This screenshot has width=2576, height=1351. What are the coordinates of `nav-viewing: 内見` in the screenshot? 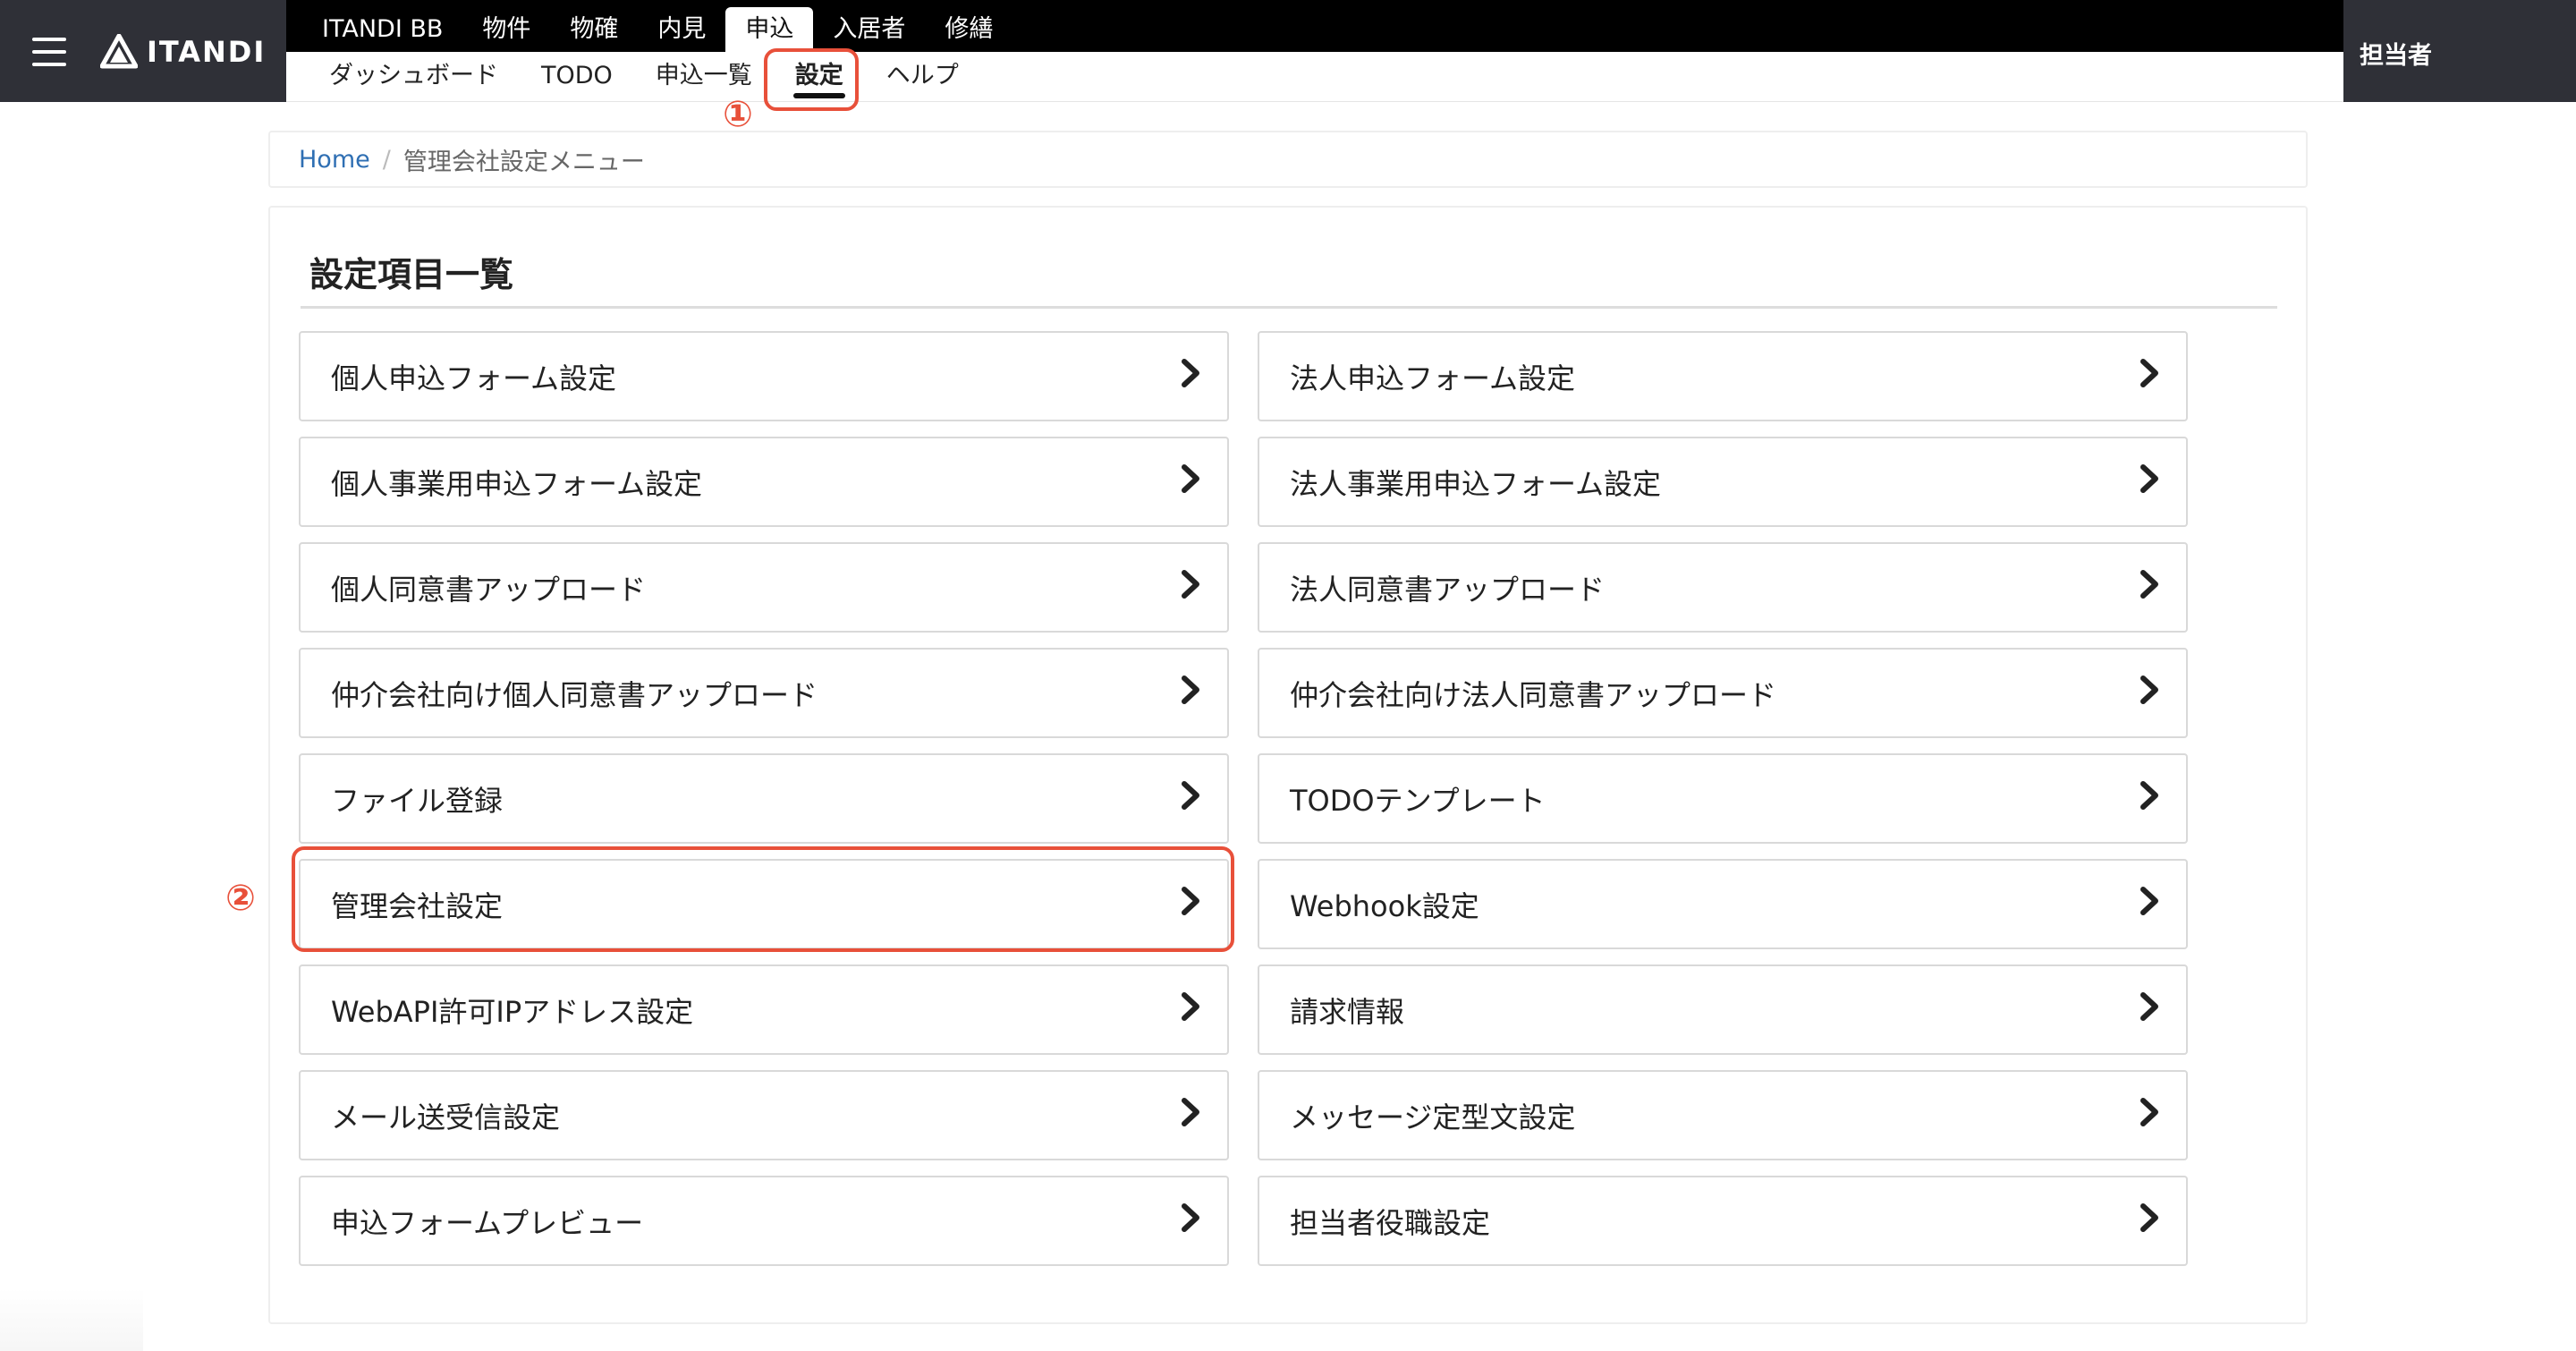 It's located at (681, 29).